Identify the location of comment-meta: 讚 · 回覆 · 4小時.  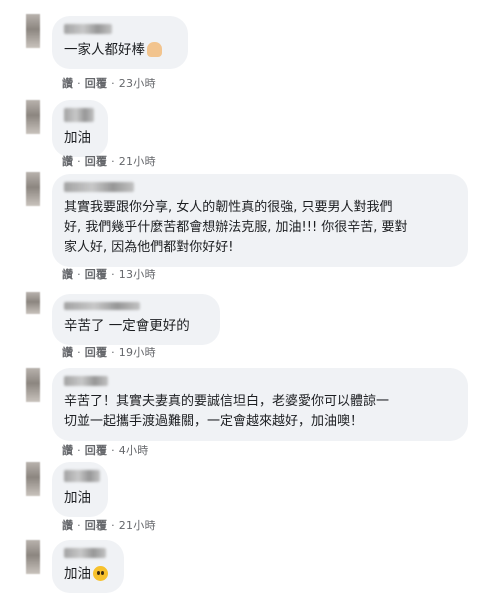
(105, 450).